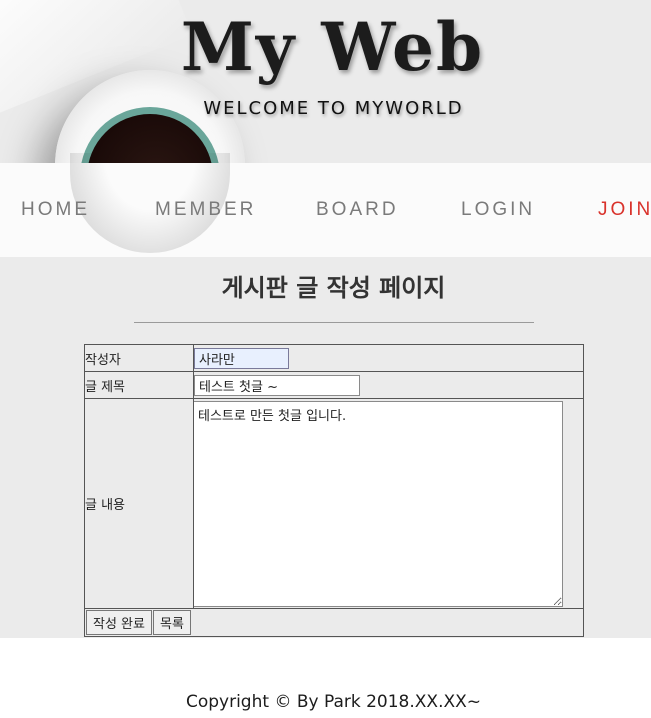 This screenshot has height=718, width=651. What do you see at coordinates (334, 322) in the screenshot?
I see `heading-divider` at bounding box center [334, 322].